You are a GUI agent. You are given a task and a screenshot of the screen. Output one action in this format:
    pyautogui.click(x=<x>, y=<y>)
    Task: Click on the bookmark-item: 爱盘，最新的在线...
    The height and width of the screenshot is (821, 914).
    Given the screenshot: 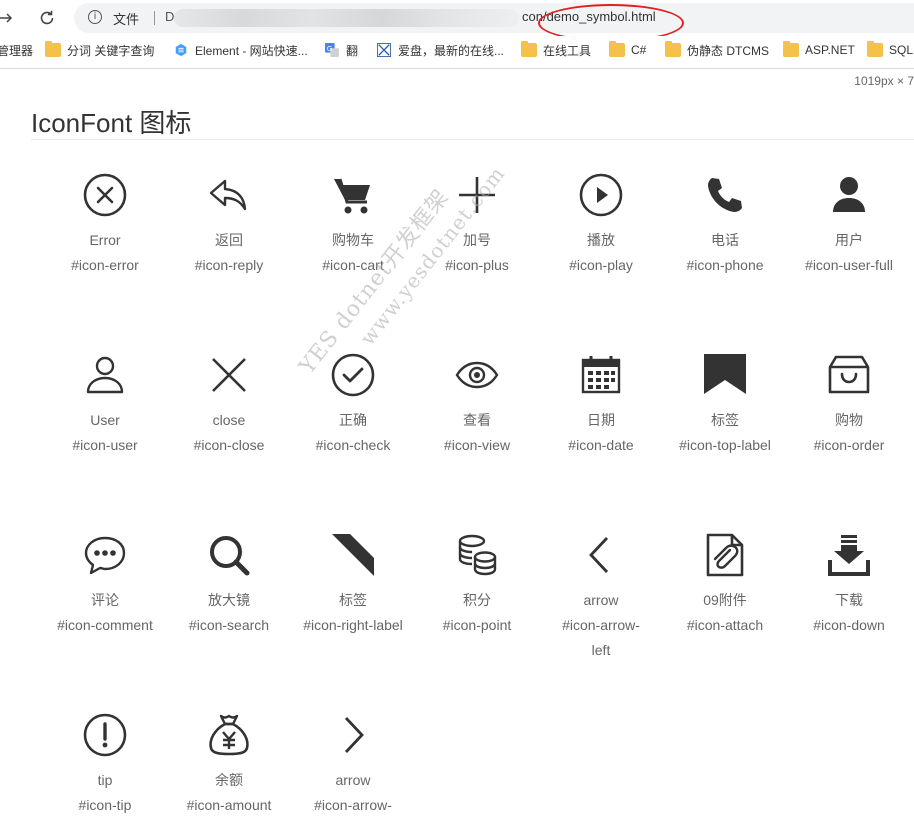 What is the action you would take?
    pyautogui.click(x=440, y=50)
    